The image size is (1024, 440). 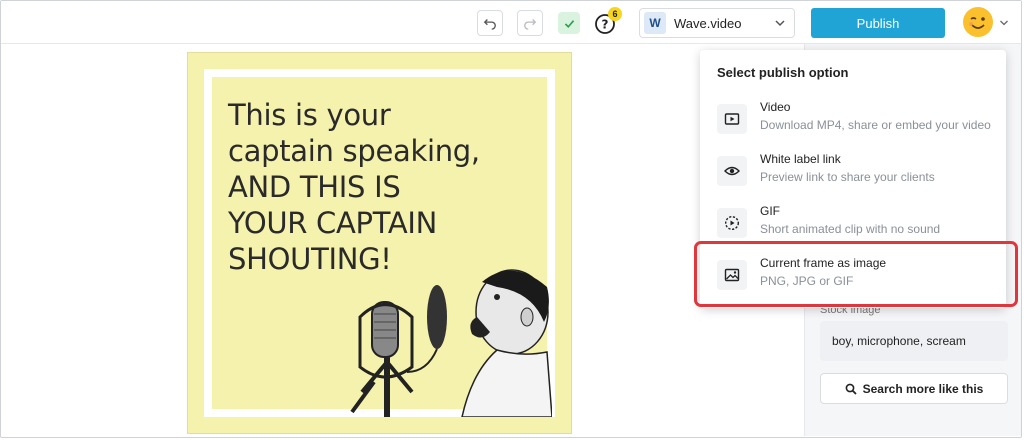 What do you see at coordinates (732, 223) in the screenshot?
I see `gif-icon` at bounding box center [732, 223].